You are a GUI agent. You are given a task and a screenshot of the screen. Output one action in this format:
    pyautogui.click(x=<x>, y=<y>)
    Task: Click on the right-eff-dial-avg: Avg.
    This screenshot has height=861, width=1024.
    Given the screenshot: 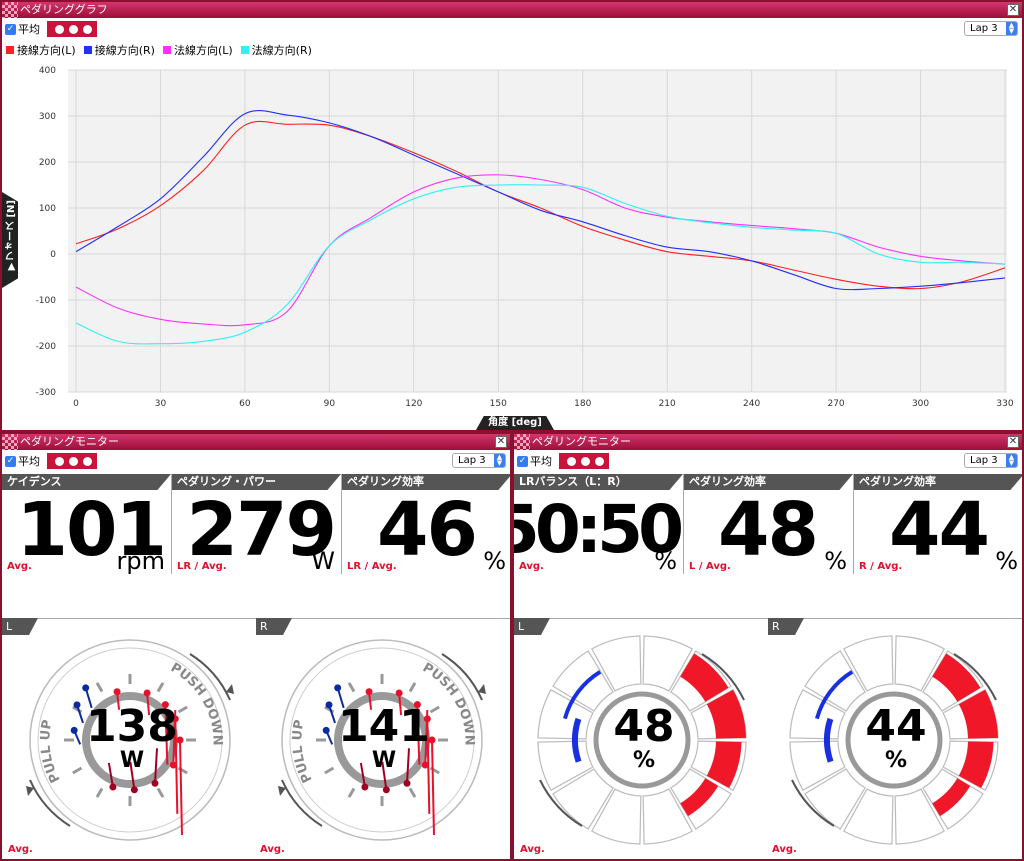 What is the action you would take?
    pyautogui.click(x=784, y=849)
    